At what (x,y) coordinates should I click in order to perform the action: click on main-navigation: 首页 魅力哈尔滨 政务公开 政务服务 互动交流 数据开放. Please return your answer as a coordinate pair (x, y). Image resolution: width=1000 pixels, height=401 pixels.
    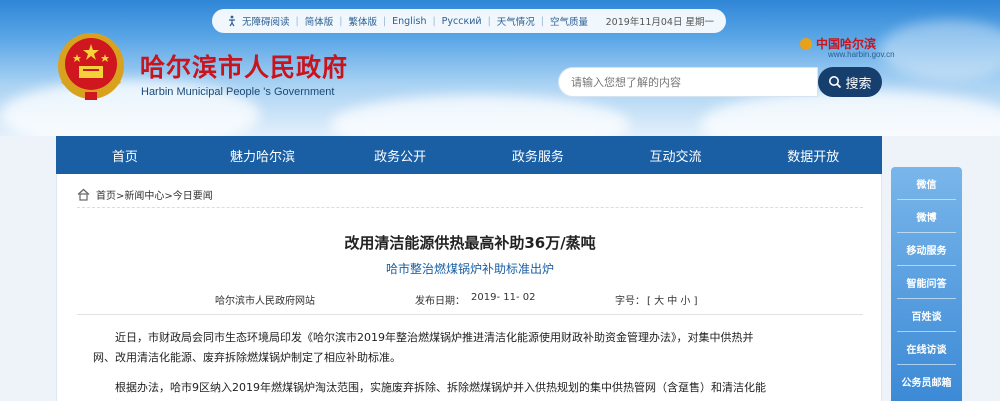
    Looking at the image, I should click on (469, 155).